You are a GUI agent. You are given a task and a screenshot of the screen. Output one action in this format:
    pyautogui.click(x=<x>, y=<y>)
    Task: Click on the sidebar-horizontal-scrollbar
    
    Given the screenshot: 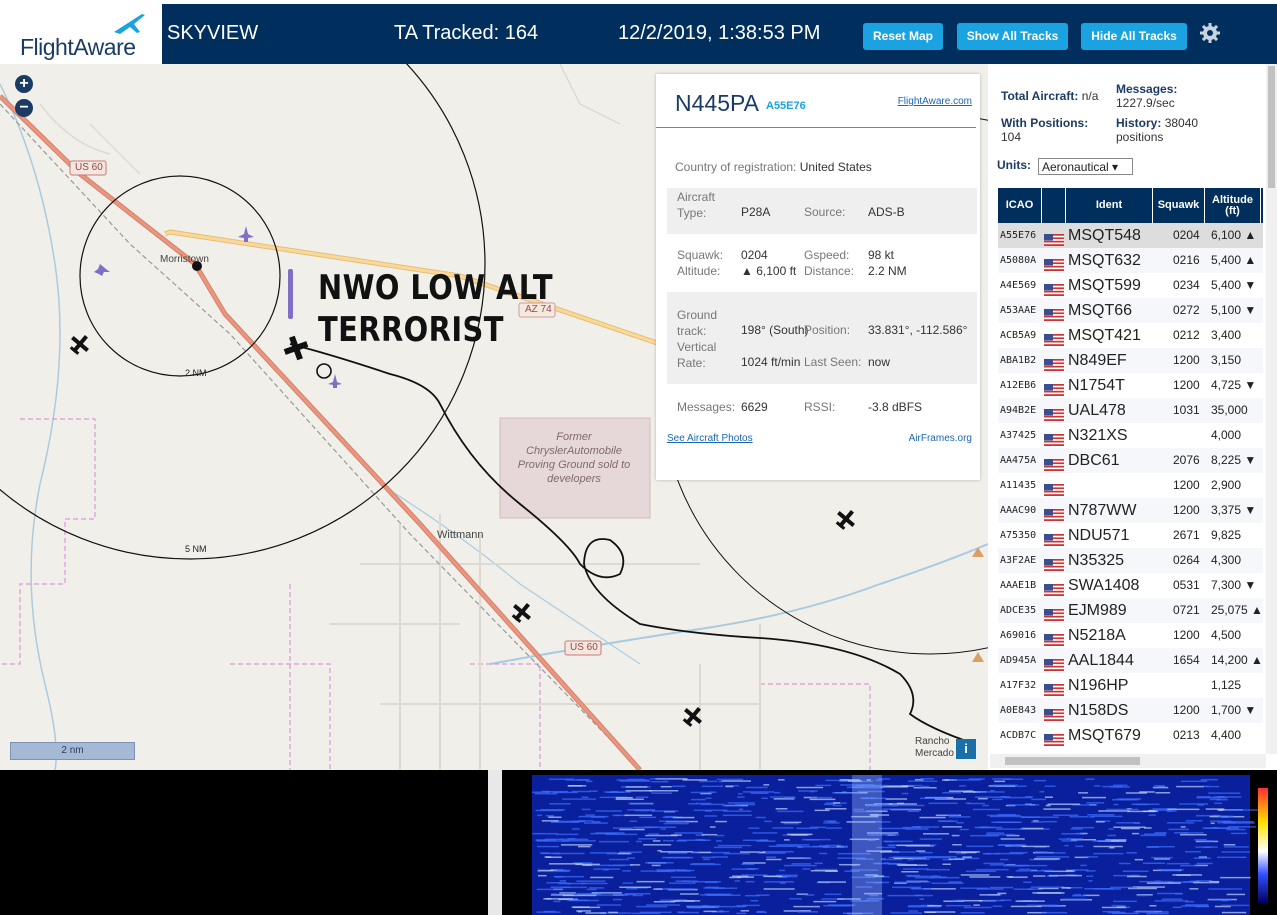 What is the action you would take?
    pyautogui.click(x=1128, y=761)
    